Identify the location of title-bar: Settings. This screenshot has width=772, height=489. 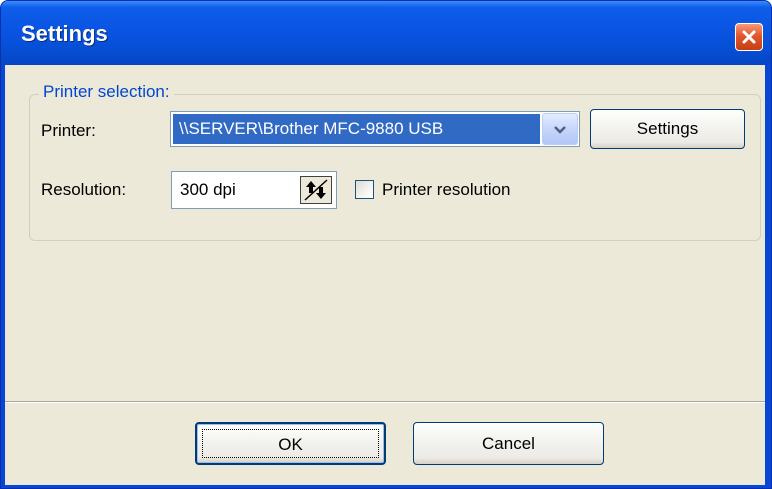
(386, 33).